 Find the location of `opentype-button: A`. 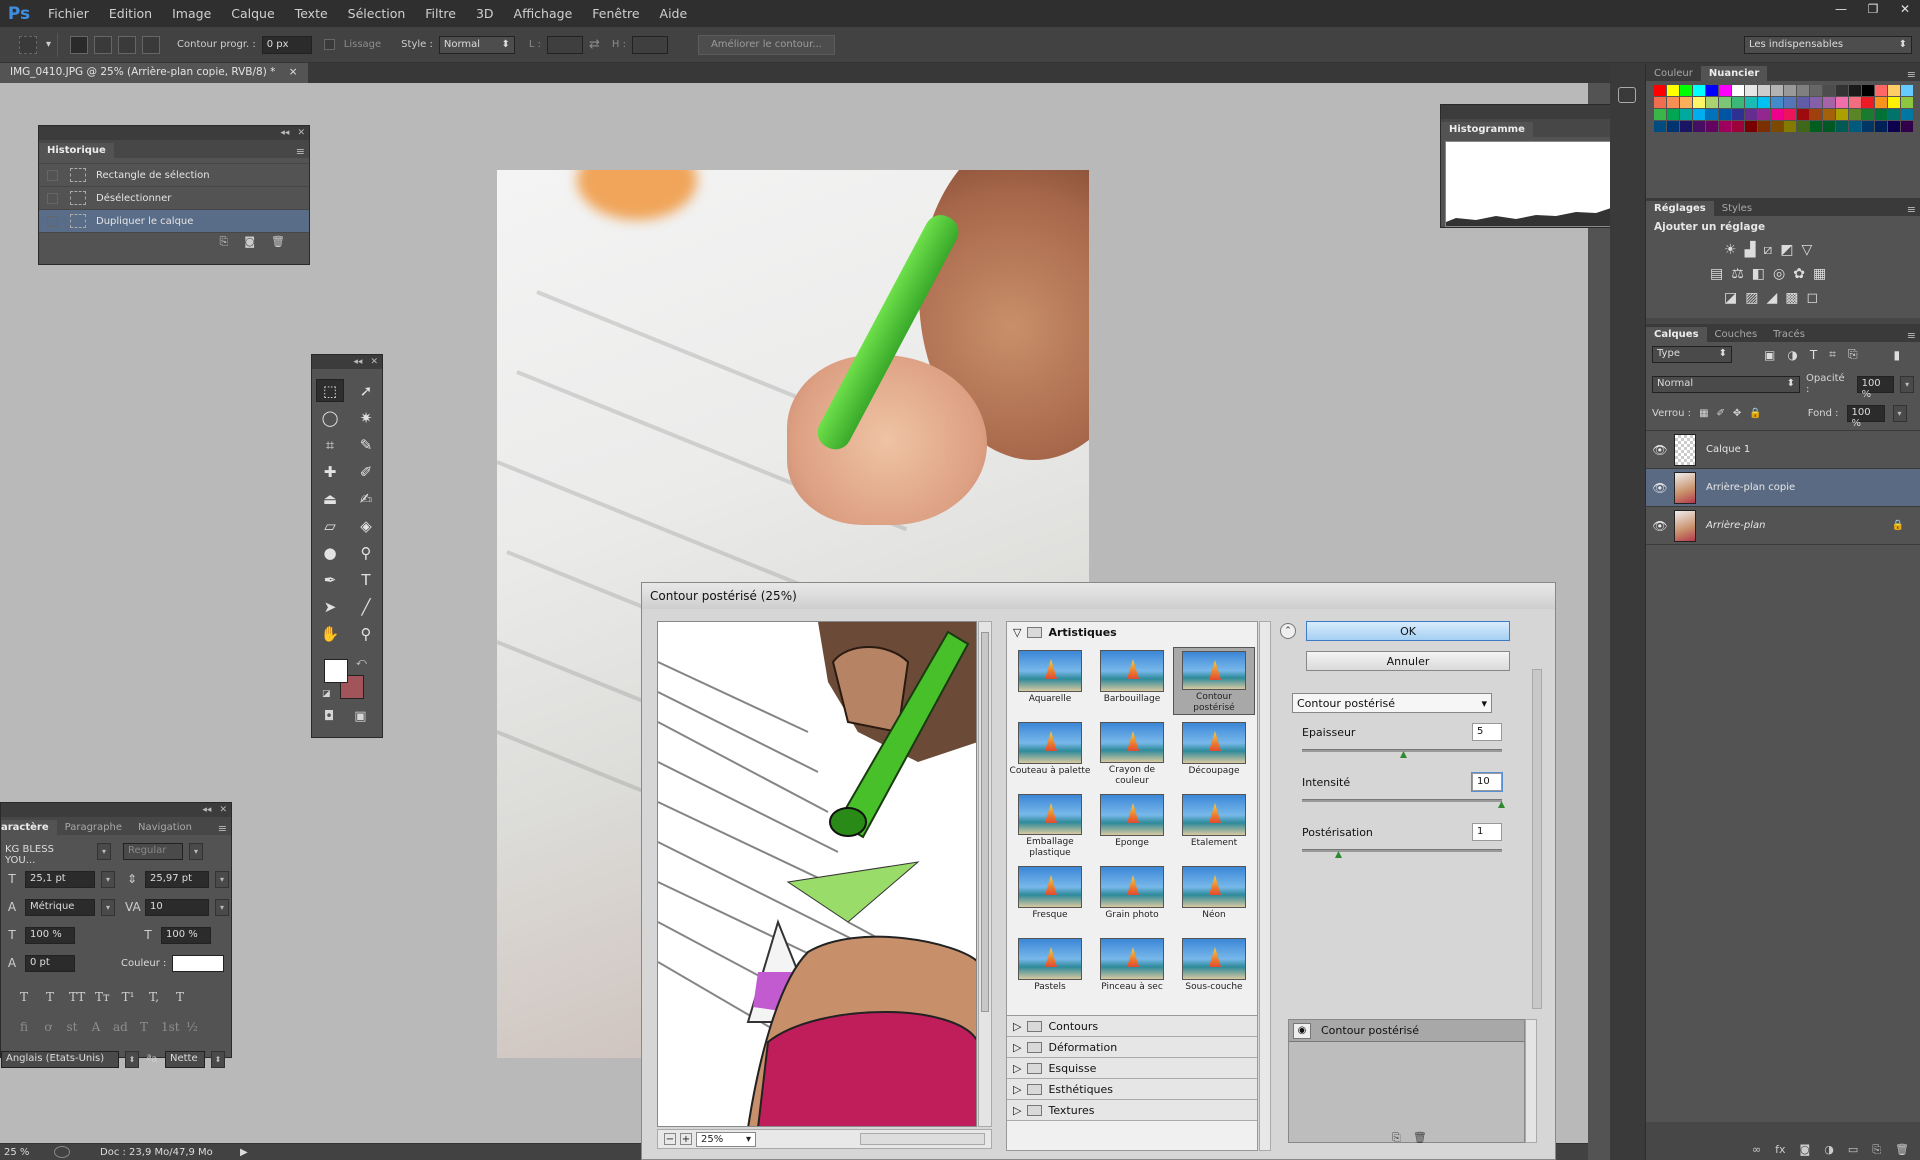

opentype-button: A is located at coordinates (96, 1027).